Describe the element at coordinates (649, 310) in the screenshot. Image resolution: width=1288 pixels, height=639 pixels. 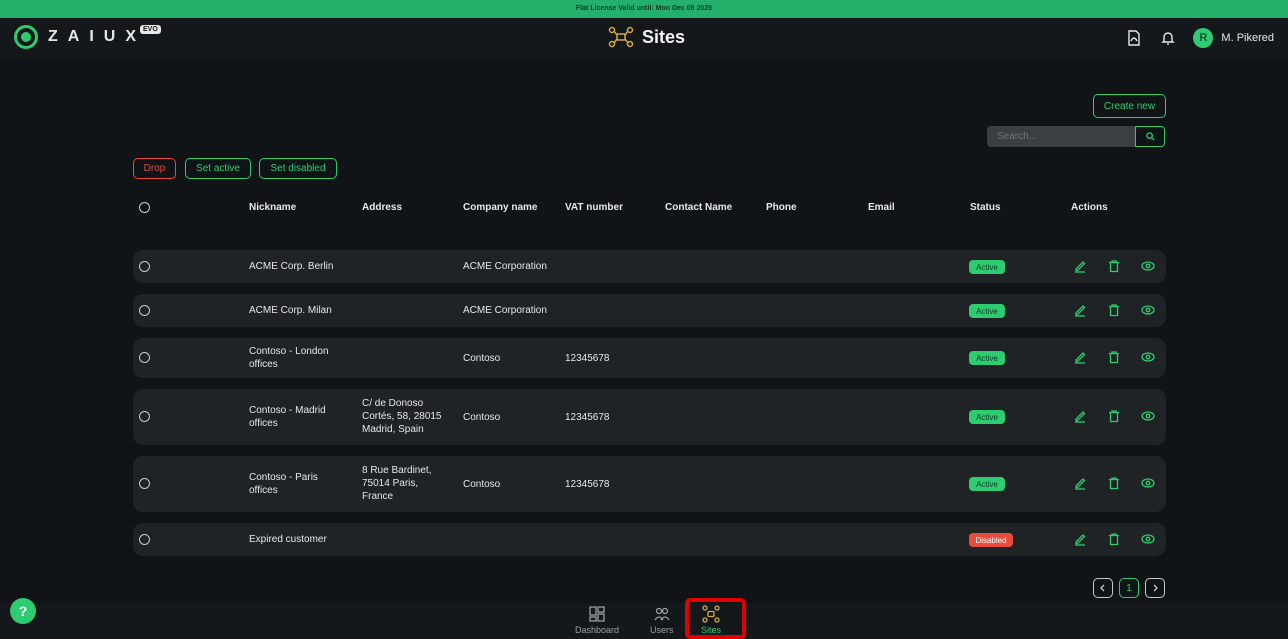
I see `table-row: ACME Corp. Milan ACME Corporation Active` at that location.